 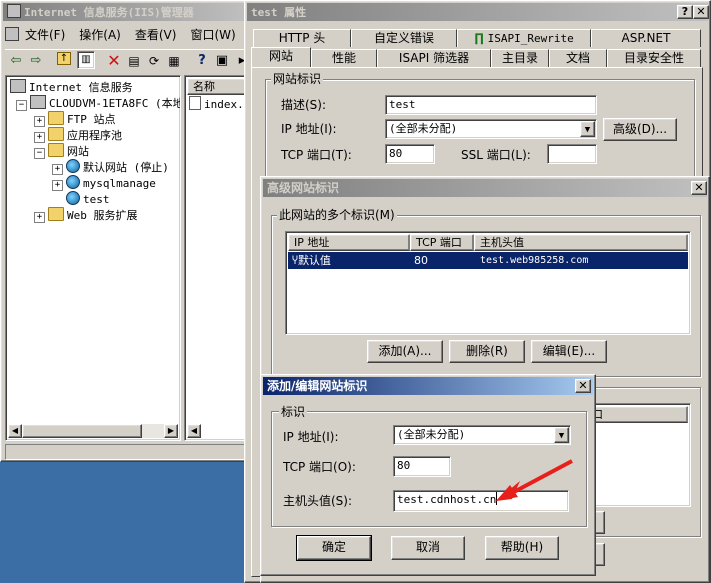 What do you see at coordinates (542, 477) in the screenshot?
I see `arrow-shaft` at bounding box center [542, 477].